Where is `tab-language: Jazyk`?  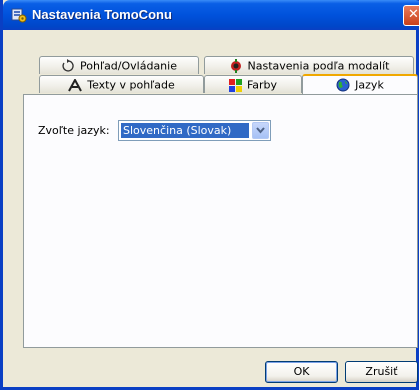 tab-language: Jazyk is located at coordinates (360, 84).